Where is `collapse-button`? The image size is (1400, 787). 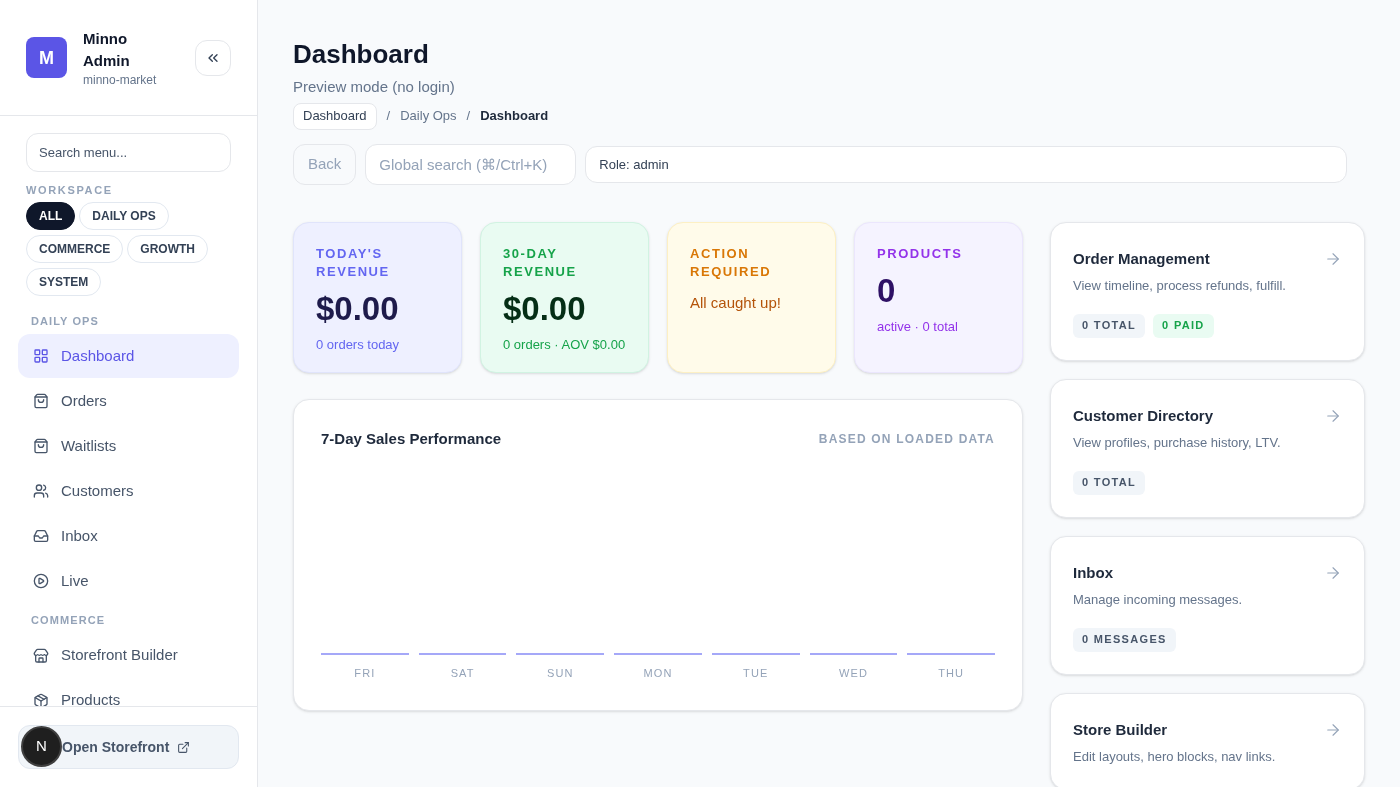 collapse-button is located at coordinates (213, 57).